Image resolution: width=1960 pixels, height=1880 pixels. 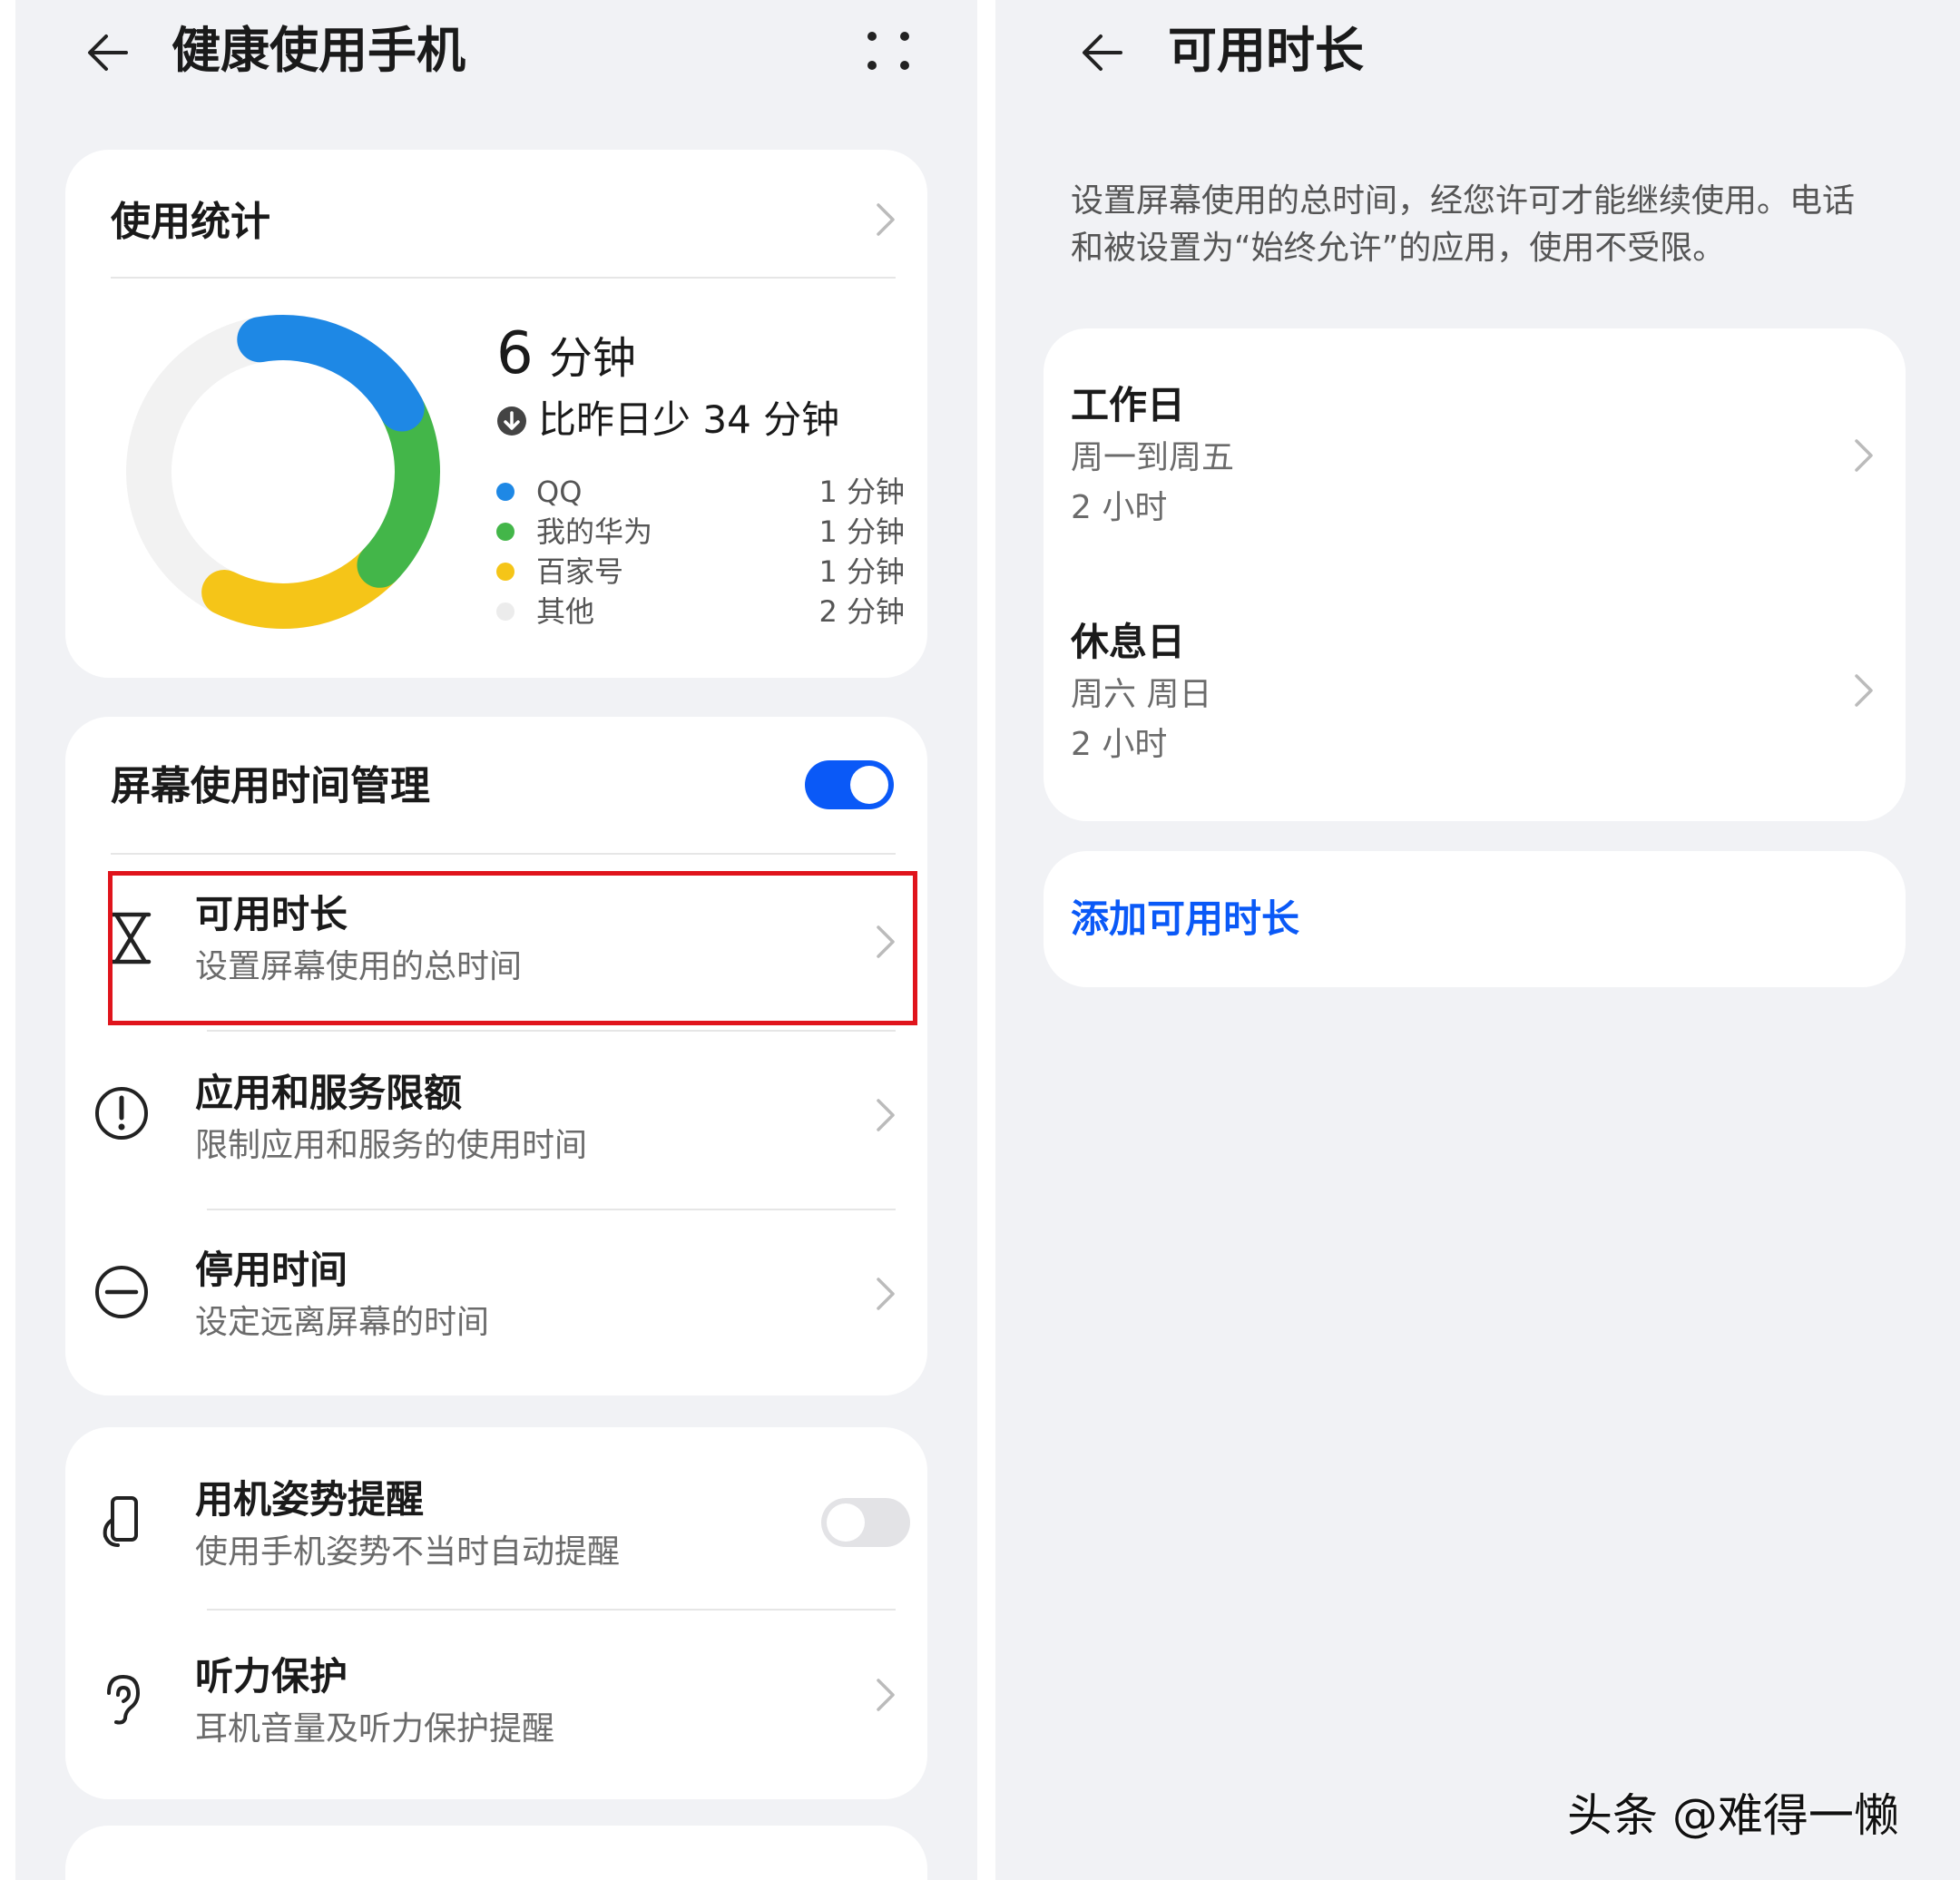 What do you see at coordinates (865, 1522) in the screenshot?
I see `posture-reminder-toggle` at bounding box center [865, 1522].